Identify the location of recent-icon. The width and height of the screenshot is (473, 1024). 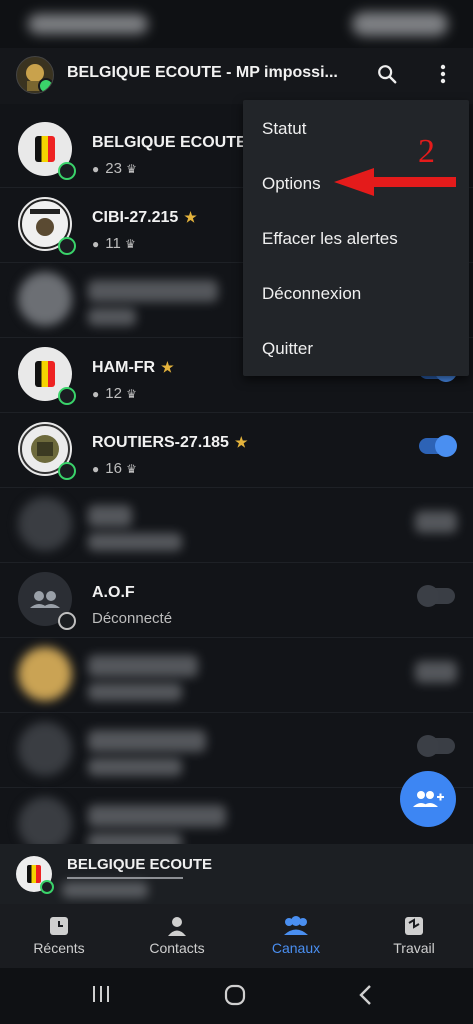
(59, 926).